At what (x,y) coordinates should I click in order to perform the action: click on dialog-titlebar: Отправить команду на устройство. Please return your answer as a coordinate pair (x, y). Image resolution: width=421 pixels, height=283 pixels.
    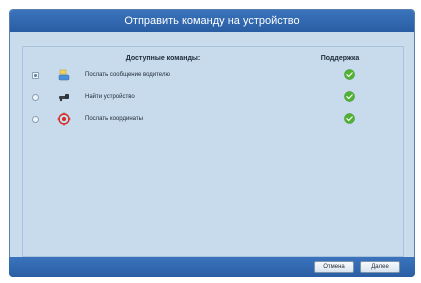
    Looking at the image, I should click on (212, 21).